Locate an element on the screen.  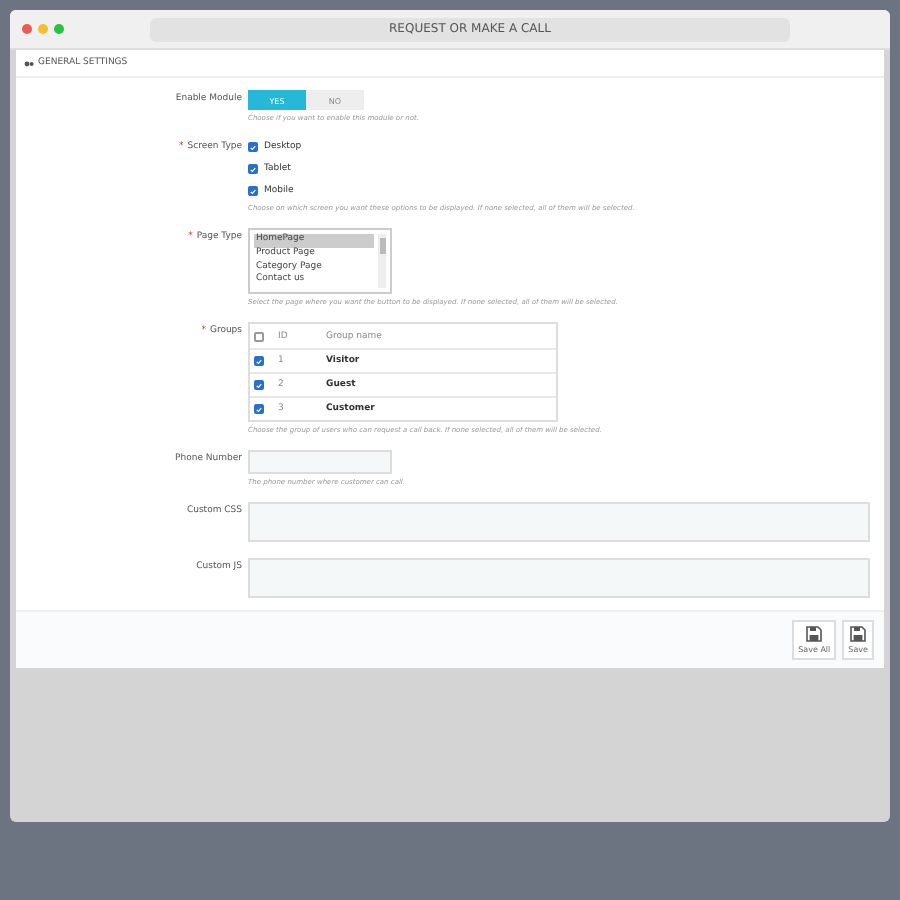
maximize-icon is located at coordinates (59, 29).